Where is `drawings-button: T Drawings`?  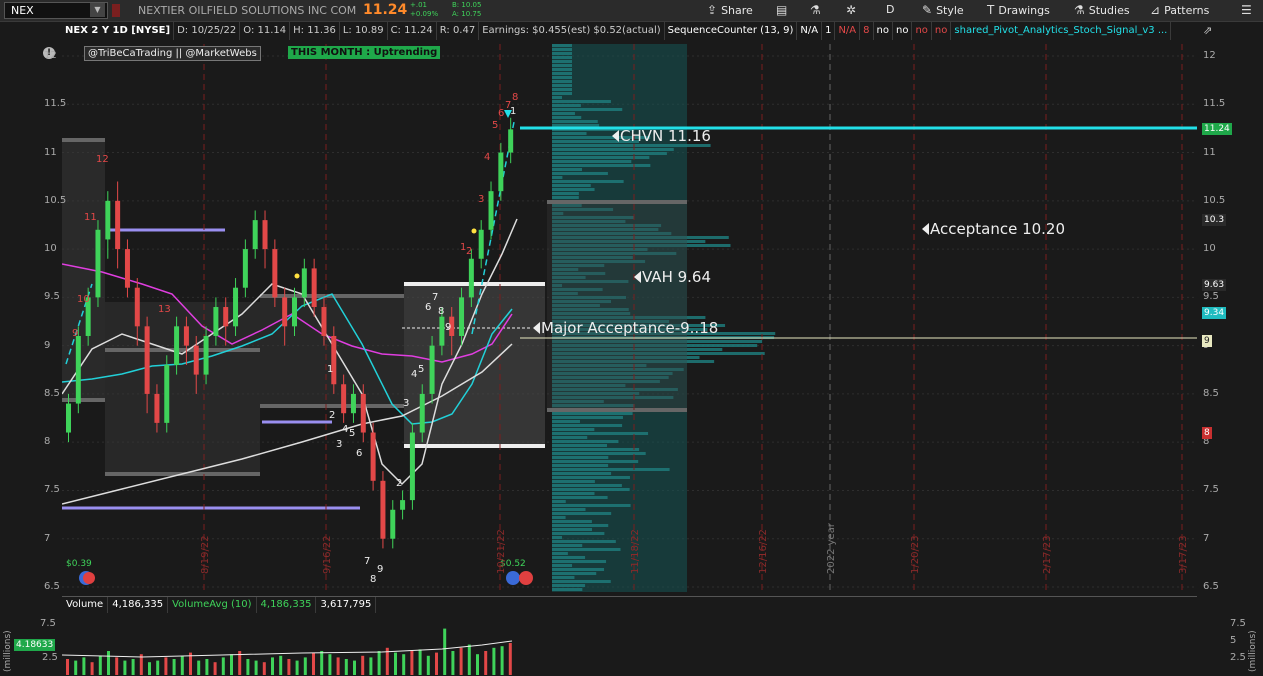 drawings-button: T Drawings is located at coordinates (1018, 10).